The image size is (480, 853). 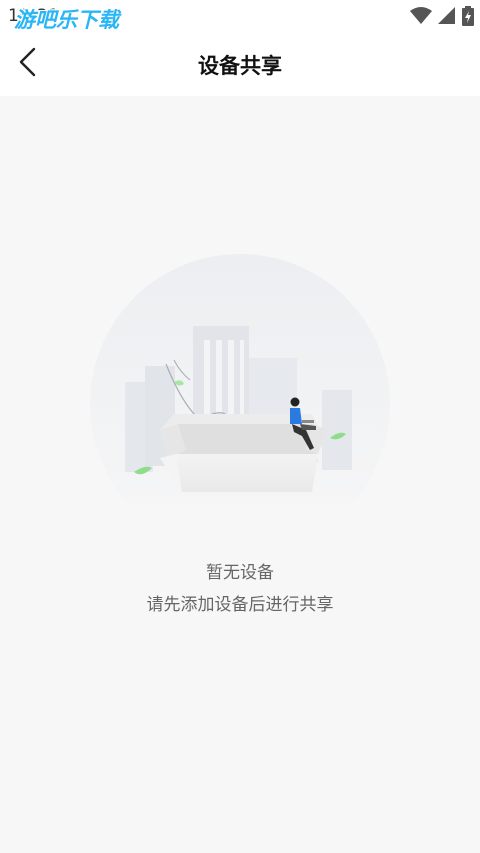 What do you see at coordinates (34, 16) in the screenshot?
I see `status-time: 10:31` at bounding box center [34, 16].